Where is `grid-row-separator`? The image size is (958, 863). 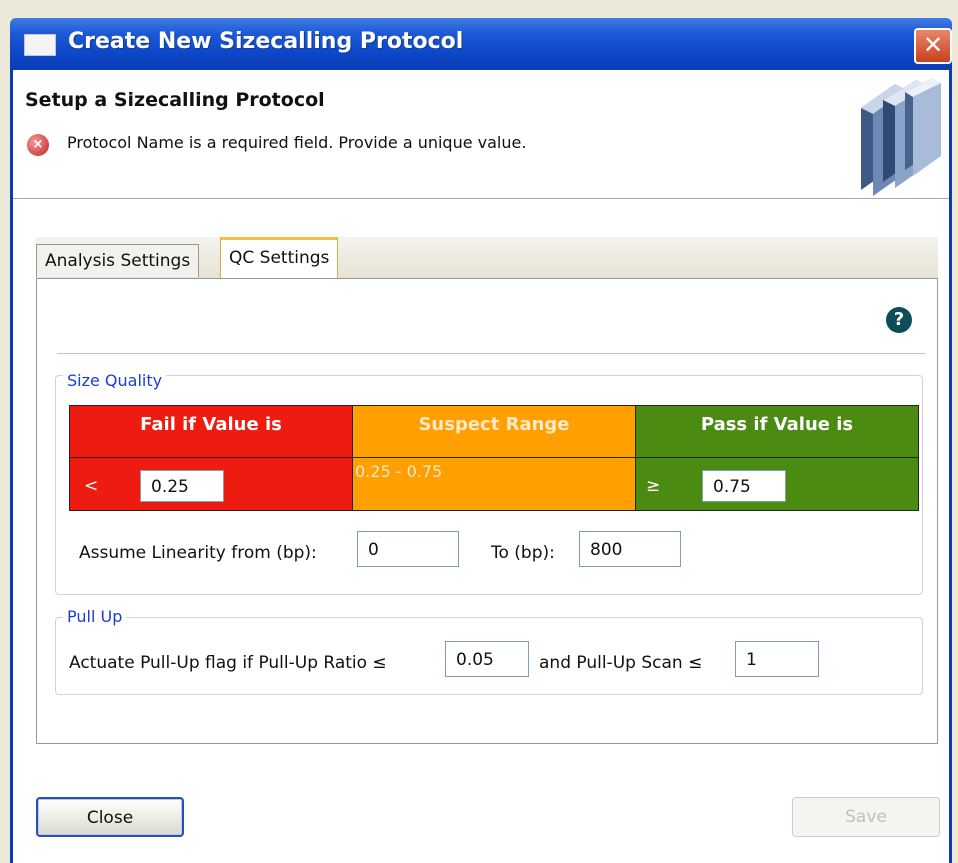 grid-row-separator is located at coordinates (494, 457).